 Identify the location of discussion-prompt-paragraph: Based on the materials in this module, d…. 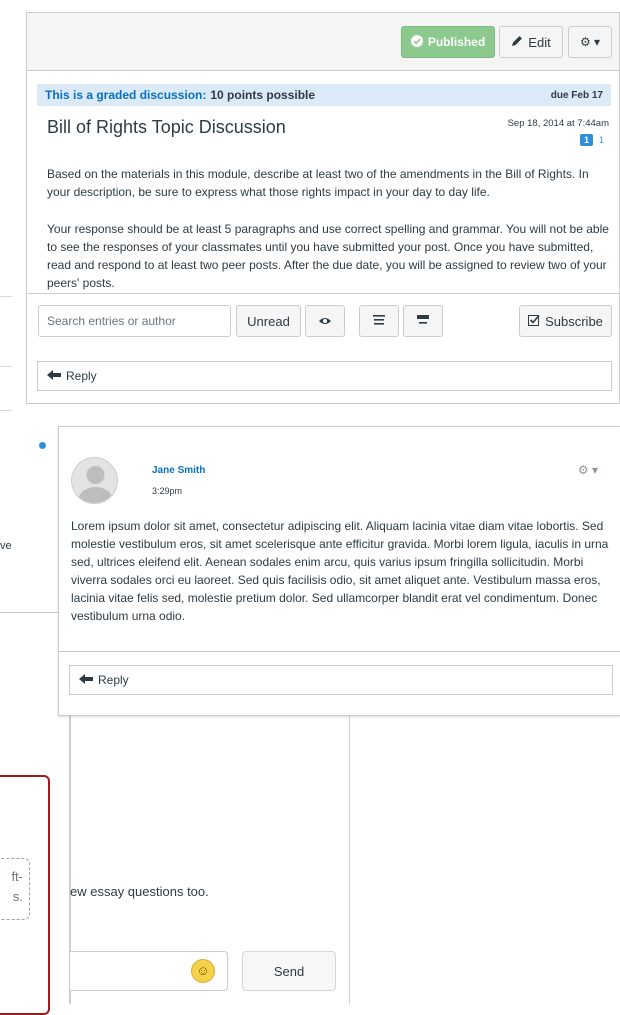
(318, 183).